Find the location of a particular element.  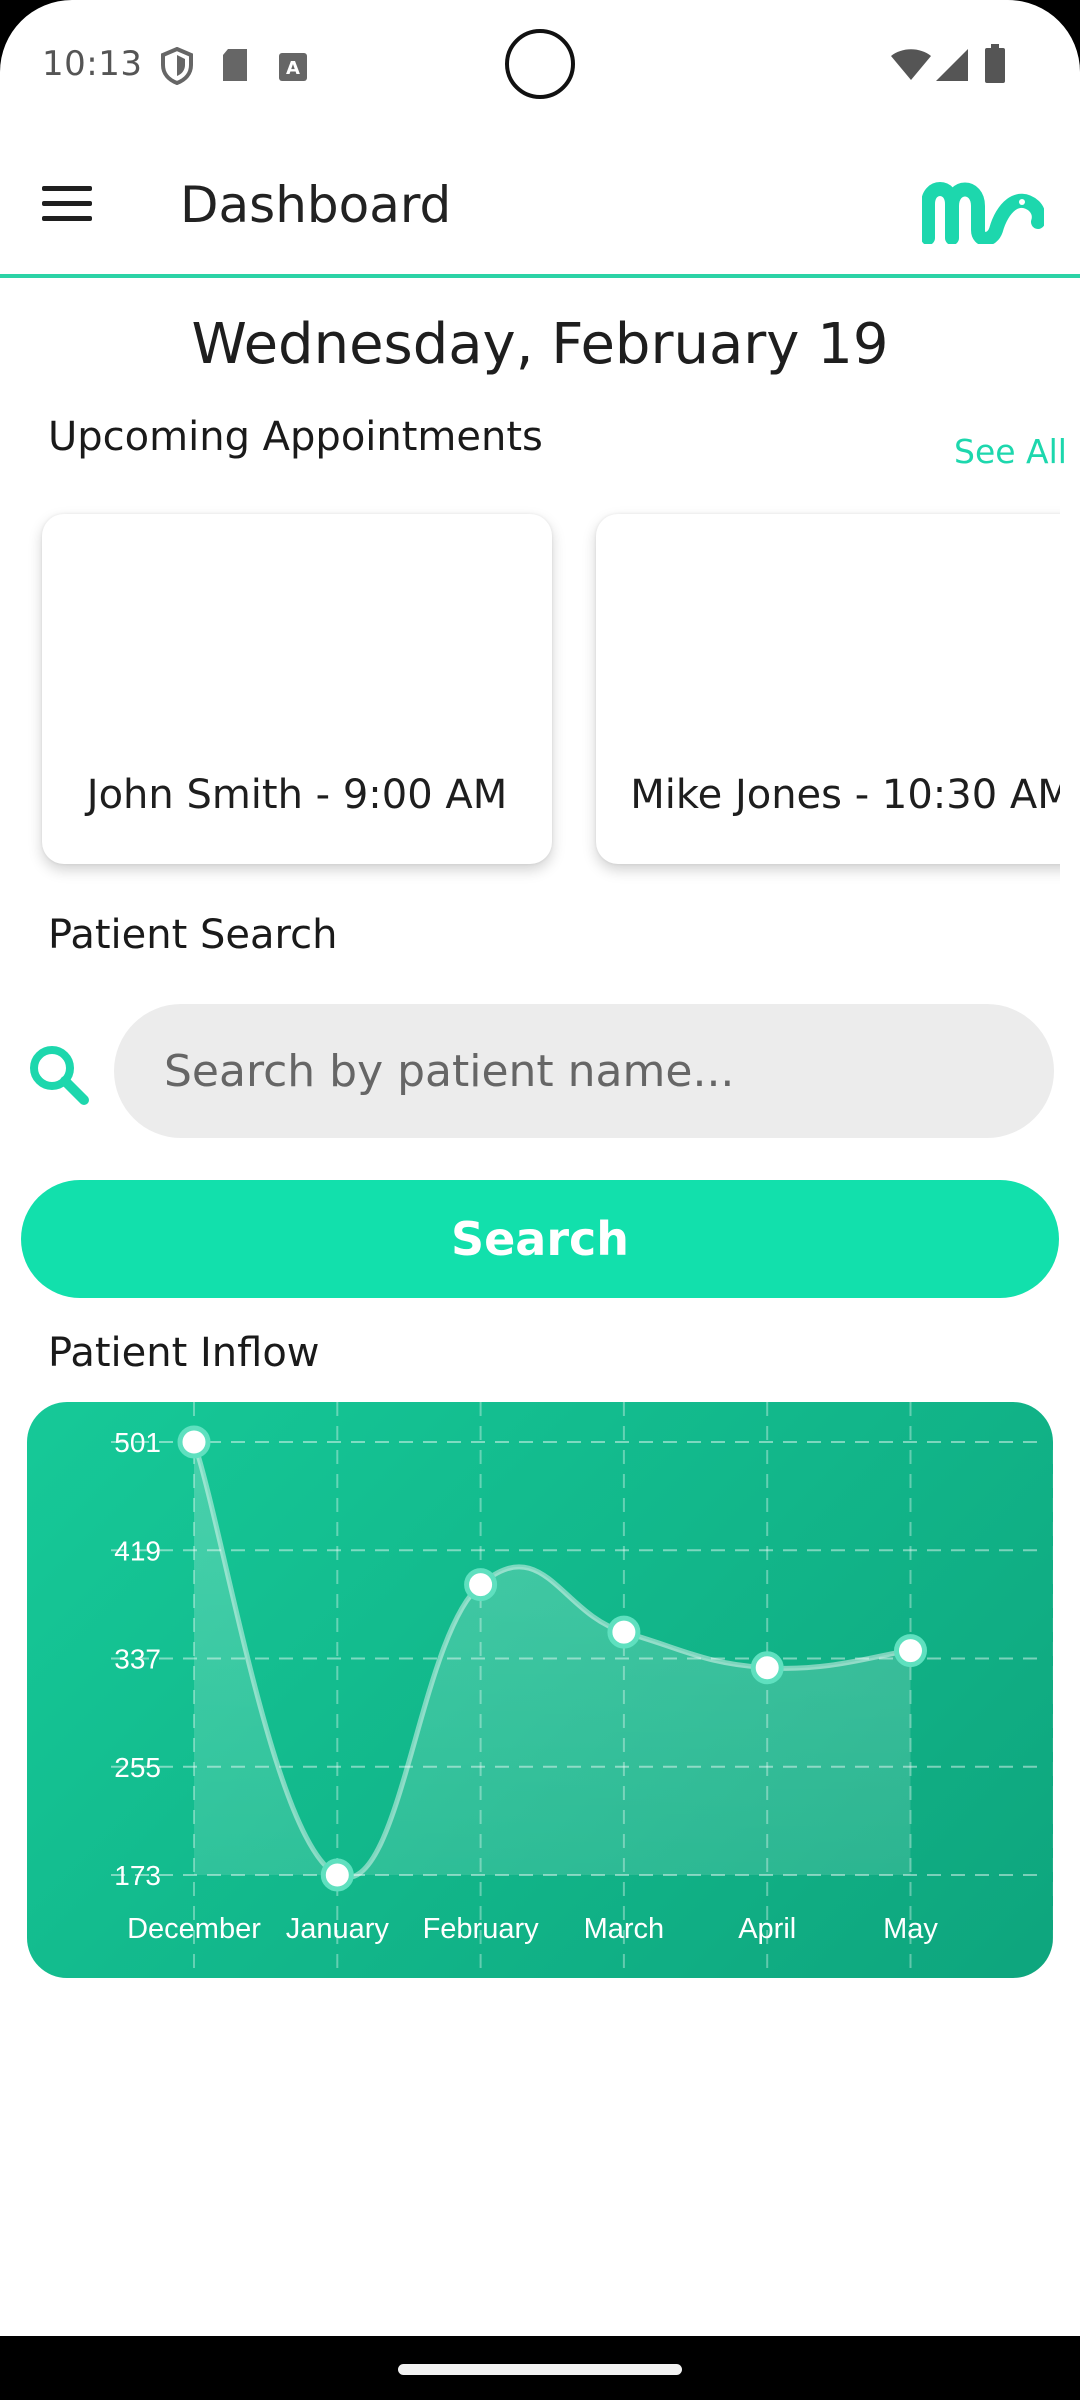

see-all-link: See All is located at coordinates (1010, 451).